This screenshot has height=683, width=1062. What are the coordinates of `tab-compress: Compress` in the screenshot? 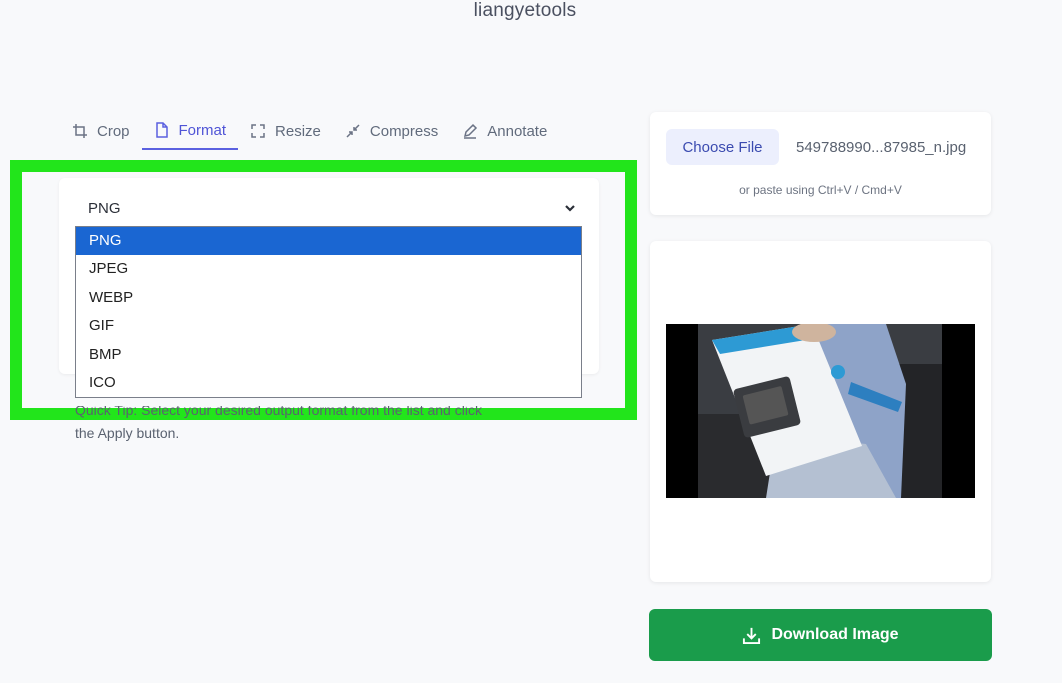 It's located at (391, 131).